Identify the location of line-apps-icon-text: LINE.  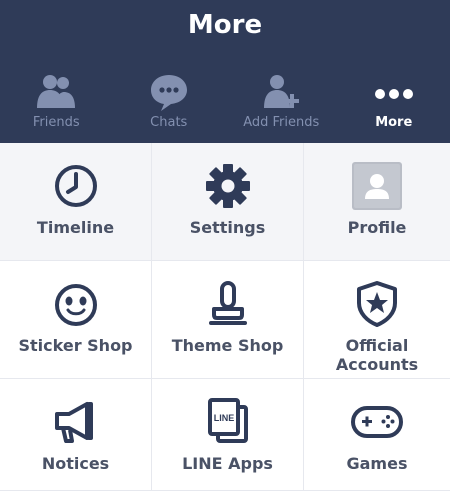
(223, 418).